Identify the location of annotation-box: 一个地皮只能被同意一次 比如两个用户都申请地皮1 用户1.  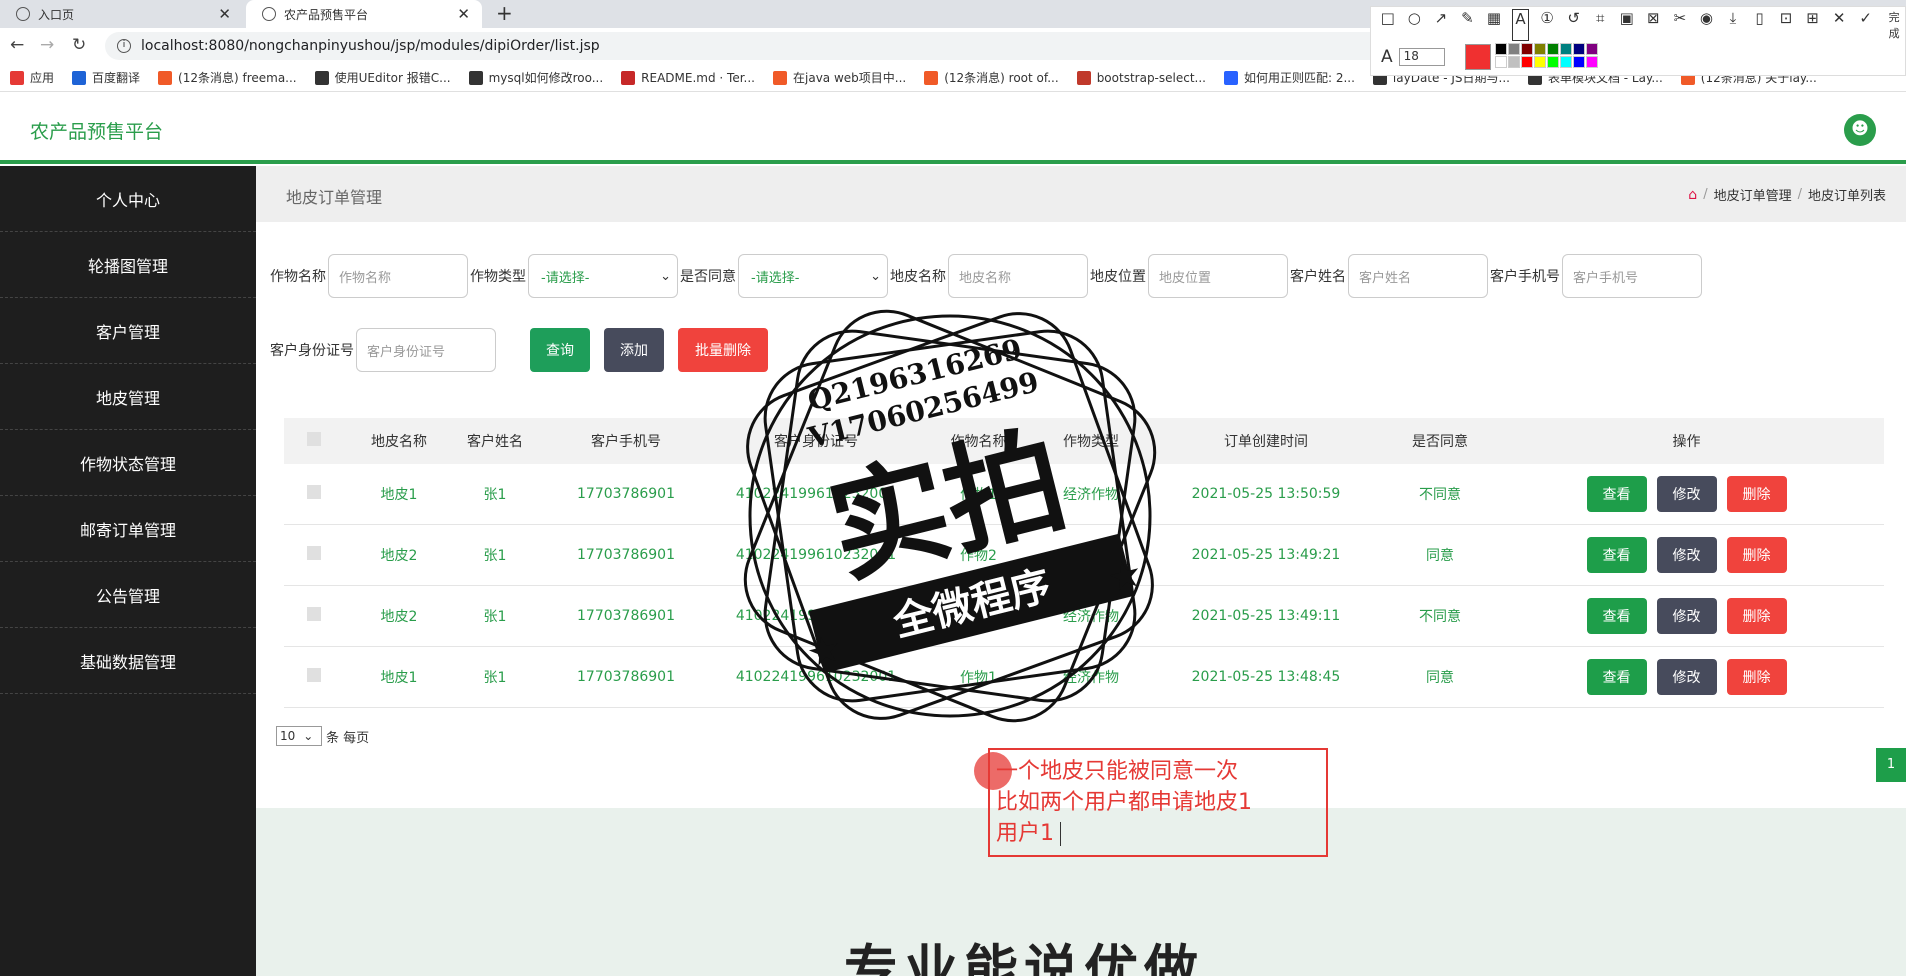
(1151, 802).